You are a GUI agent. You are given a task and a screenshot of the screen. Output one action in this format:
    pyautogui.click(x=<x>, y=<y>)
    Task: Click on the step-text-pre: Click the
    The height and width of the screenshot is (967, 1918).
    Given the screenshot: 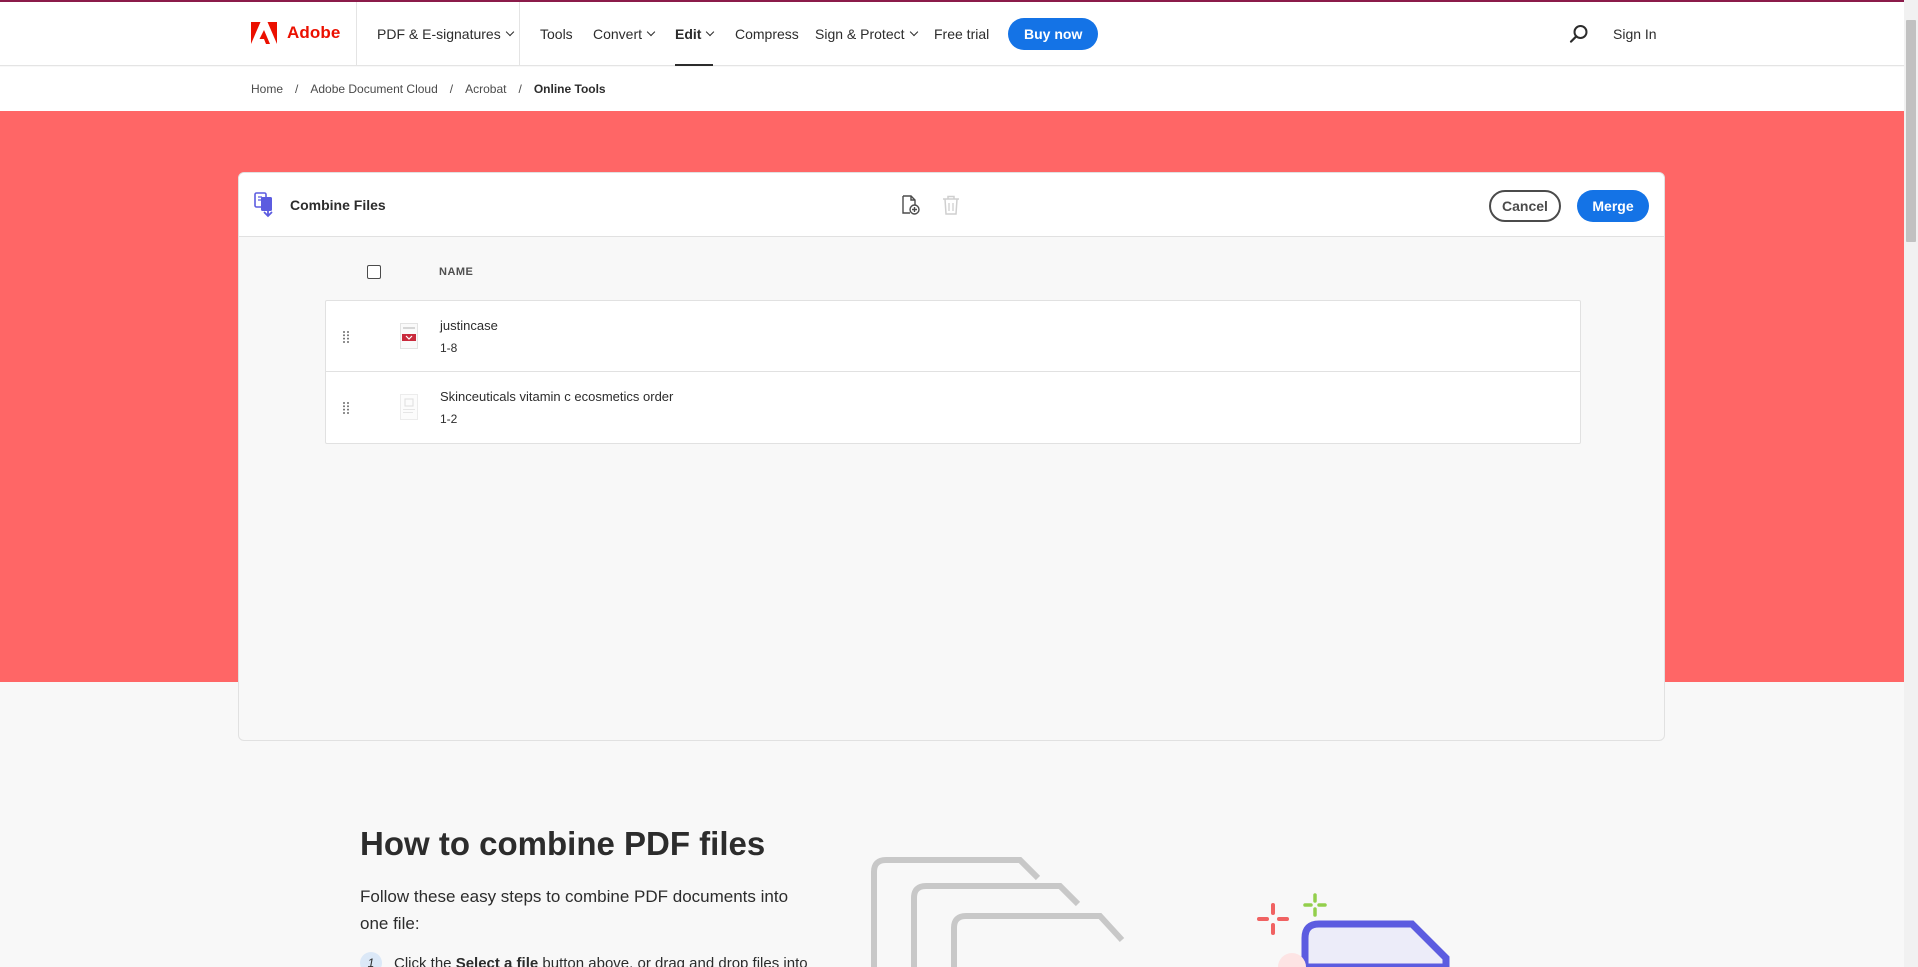 What is the action you would take?
    pyautogui.click(x=425, y=960)
    